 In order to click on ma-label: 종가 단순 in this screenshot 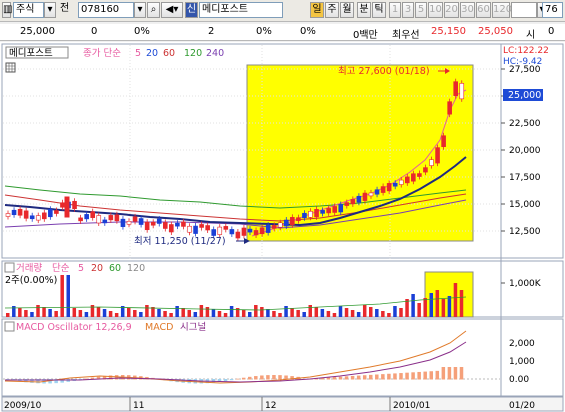, I will do `click(102, 53)`.